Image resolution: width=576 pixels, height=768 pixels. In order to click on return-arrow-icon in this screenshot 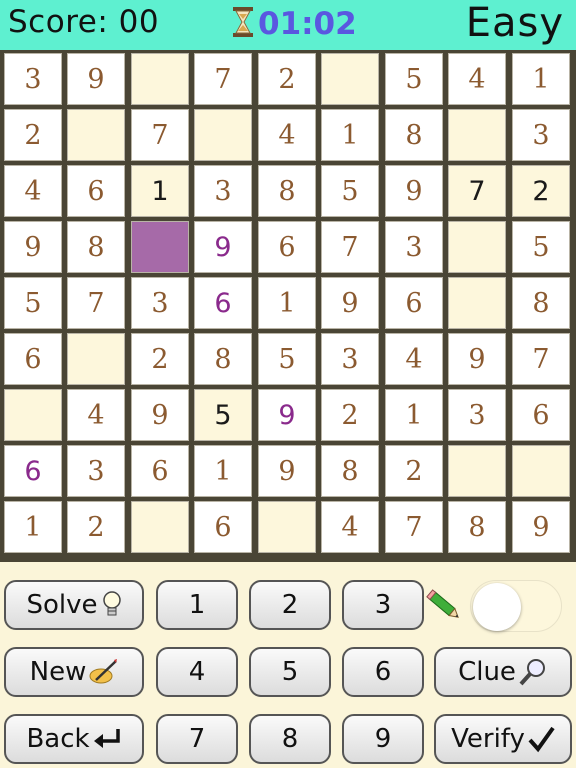, I will do `click(107, 739)`.